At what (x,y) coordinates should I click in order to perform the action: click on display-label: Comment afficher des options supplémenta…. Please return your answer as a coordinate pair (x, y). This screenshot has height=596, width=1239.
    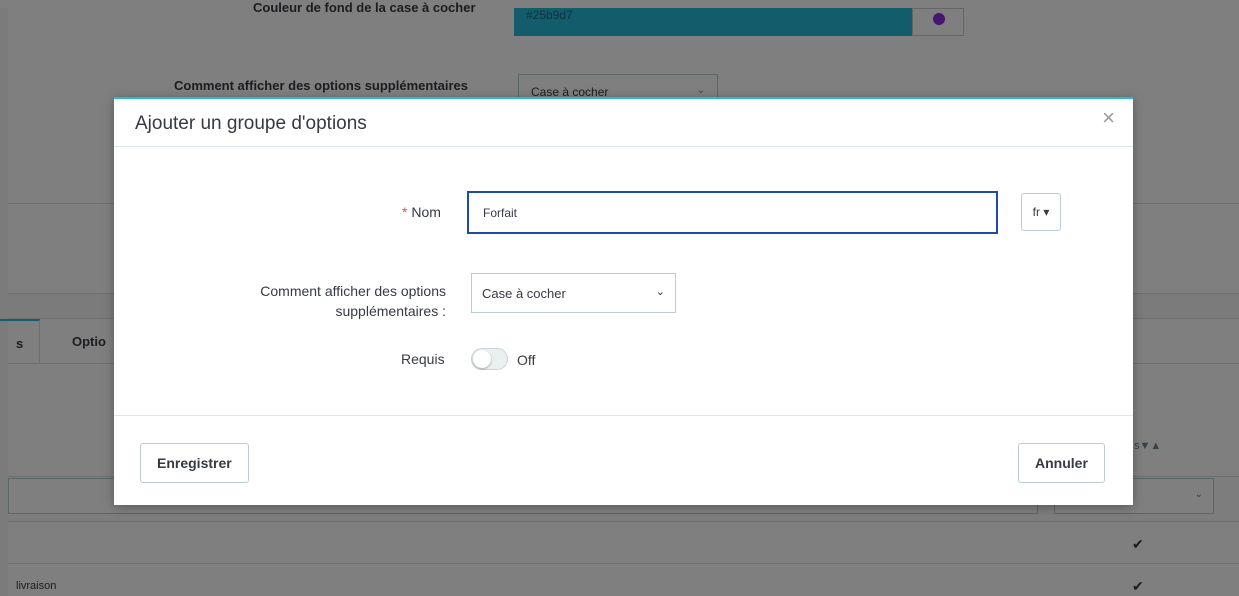
    Looking at the image, I should click on (340, 301).